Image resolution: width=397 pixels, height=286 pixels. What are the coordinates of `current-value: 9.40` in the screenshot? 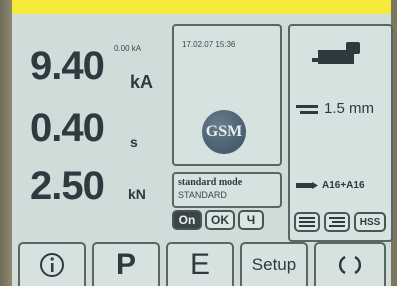 It's located at (67, 66).